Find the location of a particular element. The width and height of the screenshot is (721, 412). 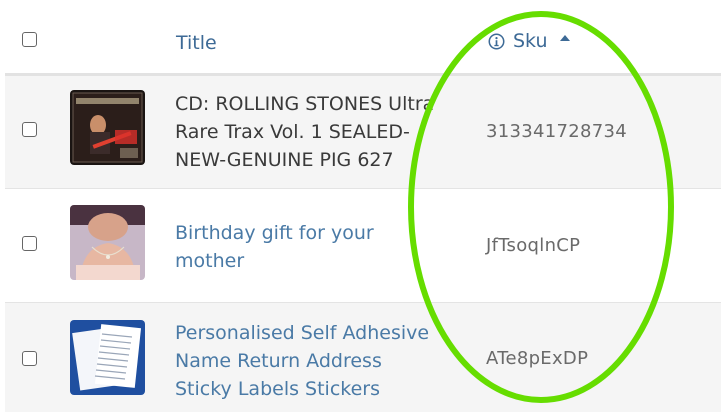

product-sku: 313341728734 is located at coordinates (557, 131).